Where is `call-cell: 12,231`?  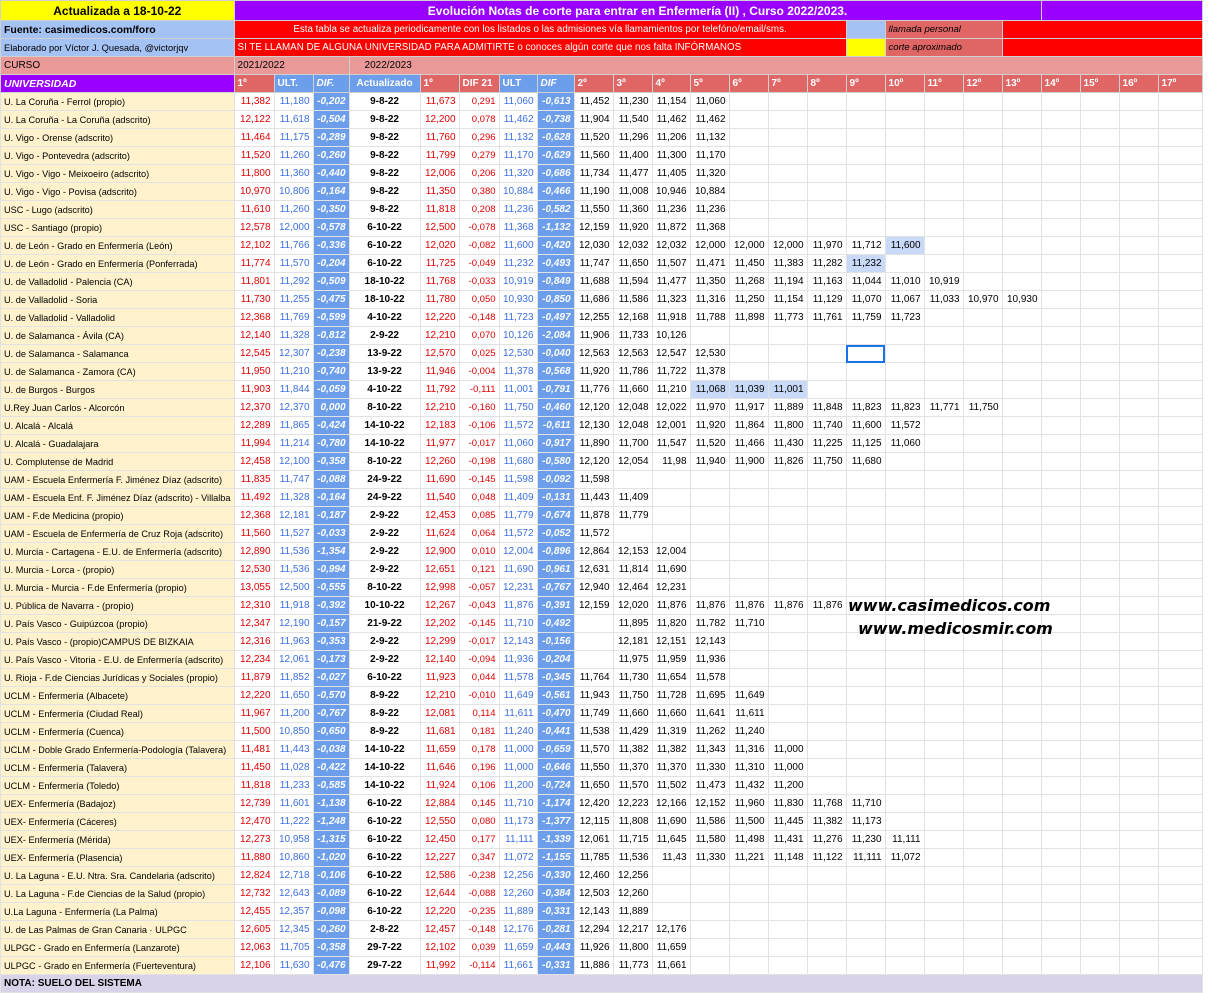 call-cell: 12,231 is located at coordinates (671, 587).